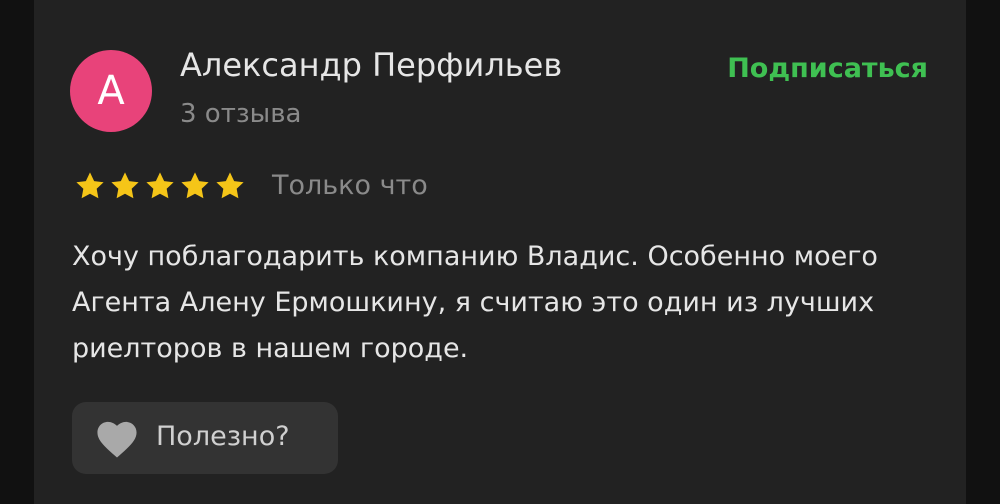 Image resolution: width=1000 pixels, height=504 pixels. Describe the element at coordinates (117, 439) in the screenshot. I see `heart-icon` at that location.